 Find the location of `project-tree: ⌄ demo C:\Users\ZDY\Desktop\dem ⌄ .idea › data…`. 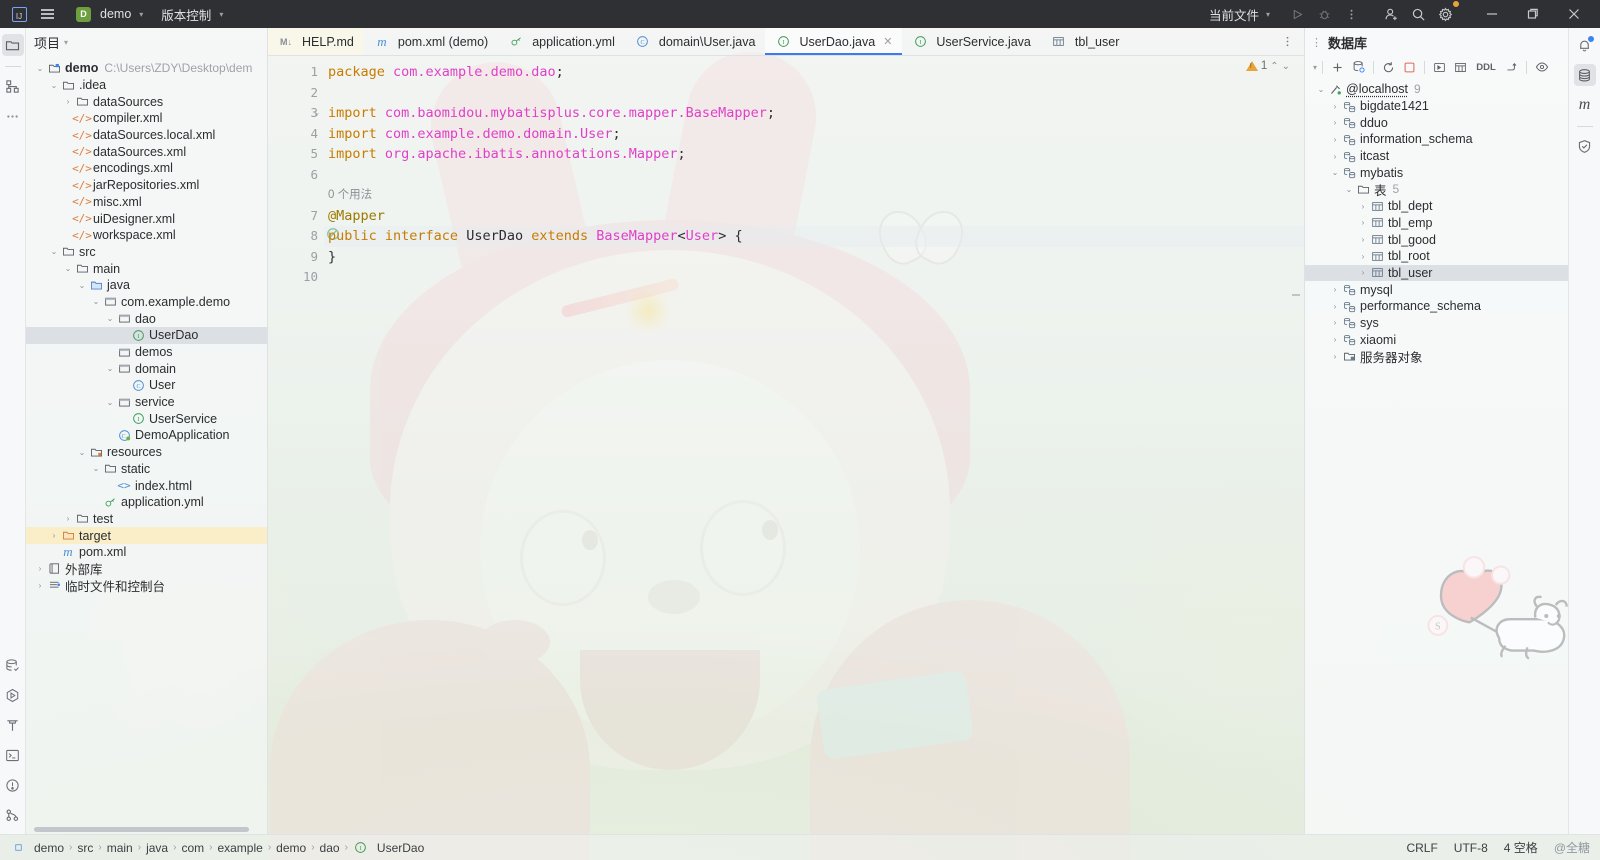

project-tree: ⌄ demo C:\Users\ZDY\Desktop\dem ⌄ .idea › data… is located at coordinates (146, 440).